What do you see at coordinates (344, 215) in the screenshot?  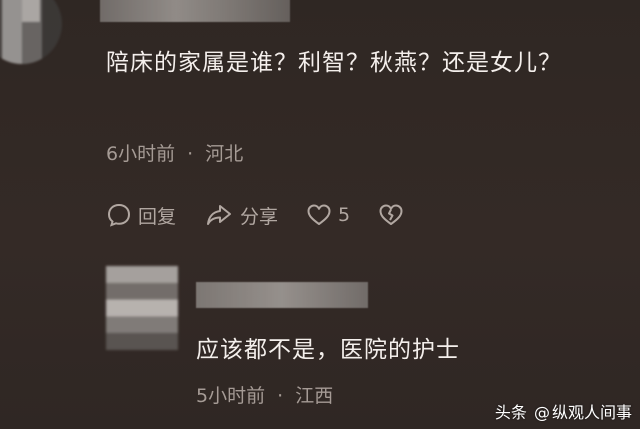 I see `like-count: 5` at bounding box center [344, 215].